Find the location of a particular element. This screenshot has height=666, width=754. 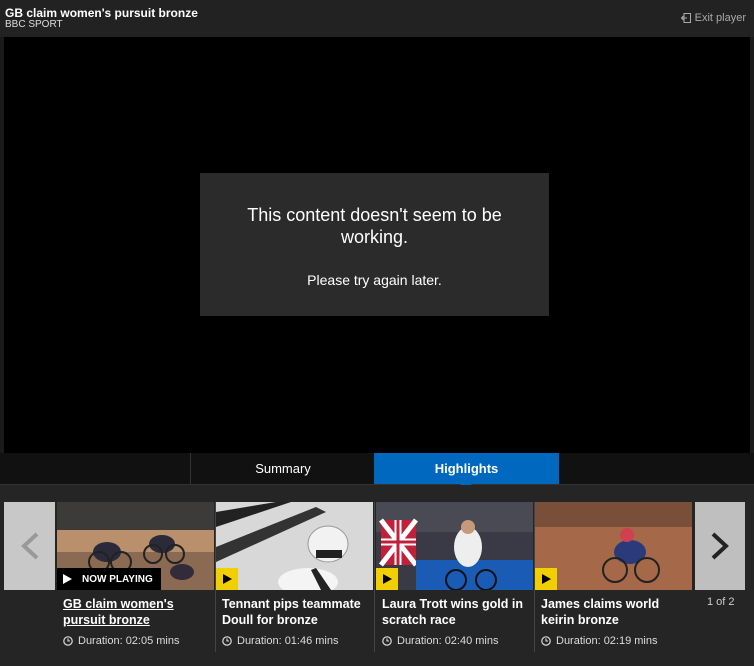

tabs-bar: Summary Highlights is located at coordinates (377, 471).